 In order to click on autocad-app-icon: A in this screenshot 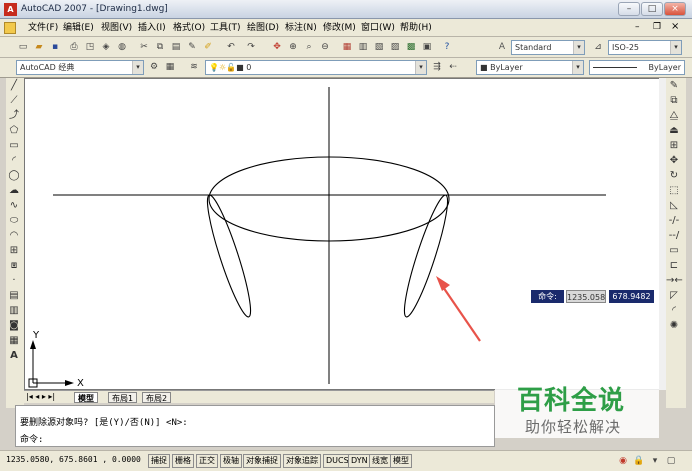, I will do `click(10, 9)`.